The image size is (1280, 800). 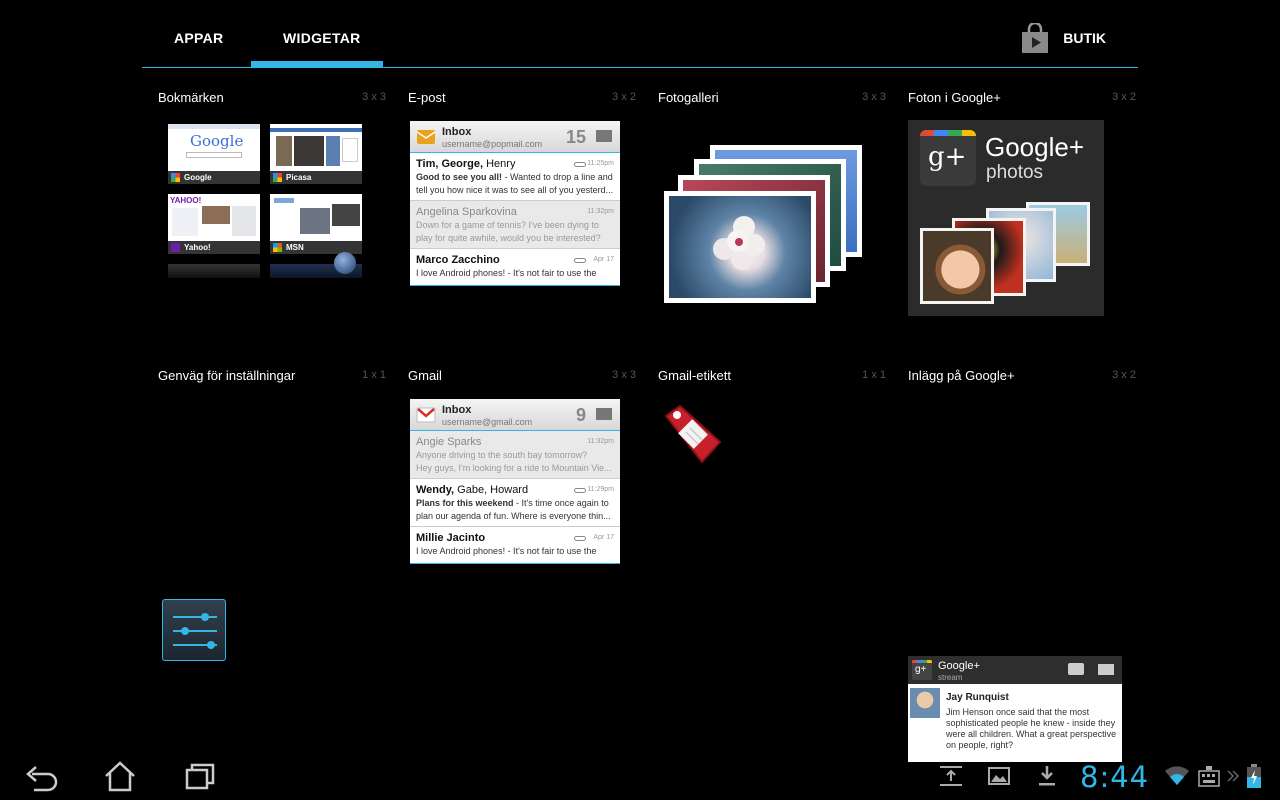 I want to click on tab-bar: APPAR WIDGETAR BUTIK, so click(x=640, y=34).